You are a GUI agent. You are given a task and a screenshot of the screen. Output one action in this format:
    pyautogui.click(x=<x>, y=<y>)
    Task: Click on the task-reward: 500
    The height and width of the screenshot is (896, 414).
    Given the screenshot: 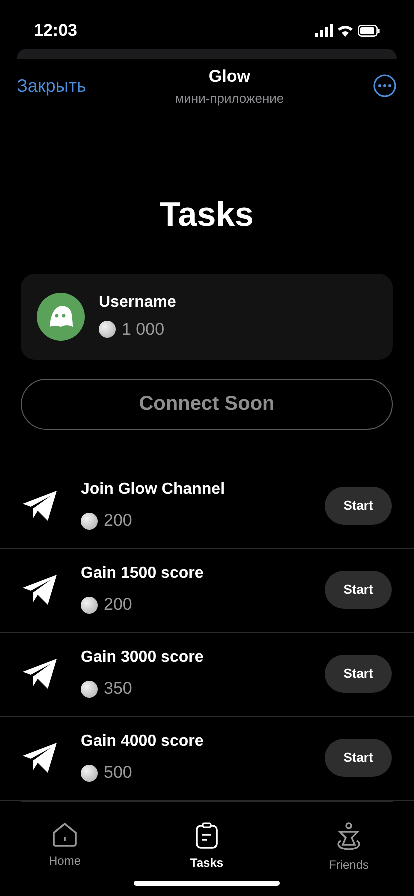 What is the action you would take?
    pyautogui.click(x=118, y=773)
    